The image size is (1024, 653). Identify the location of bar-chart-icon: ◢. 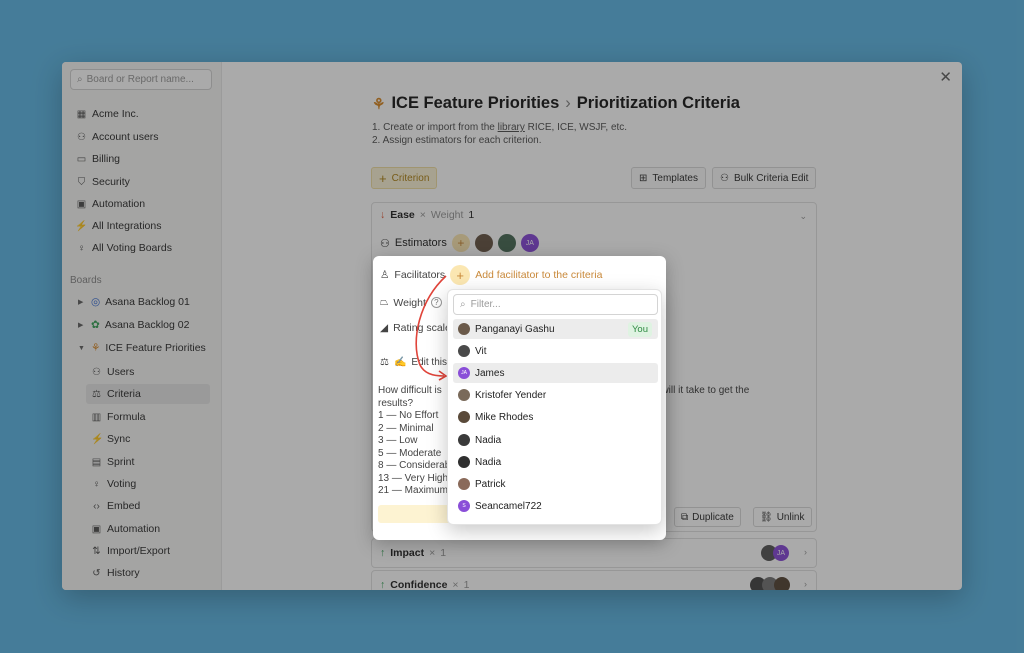
(384, 328).